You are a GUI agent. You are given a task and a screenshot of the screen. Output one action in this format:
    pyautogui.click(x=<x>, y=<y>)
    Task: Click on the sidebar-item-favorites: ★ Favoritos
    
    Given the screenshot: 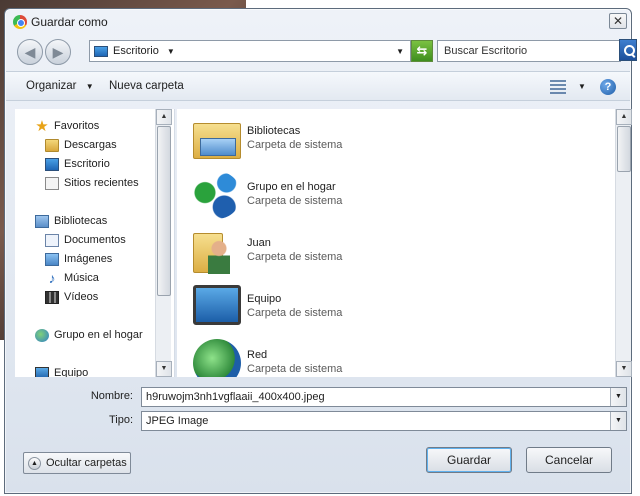 What is the action you would take?
    pyautogui.click(x=67, y=126)
    